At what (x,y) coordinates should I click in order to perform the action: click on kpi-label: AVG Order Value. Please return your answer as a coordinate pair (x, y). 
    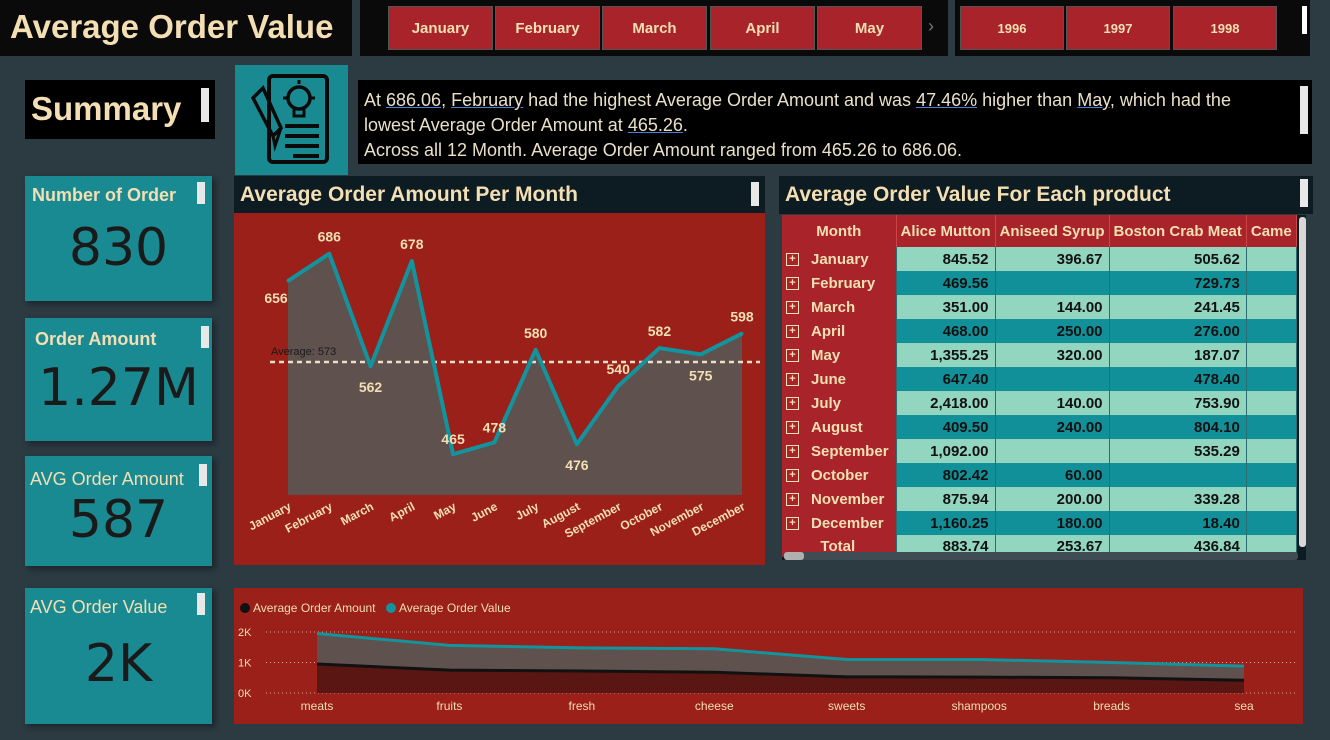
    Looking at the image, I should click on (99, 607).